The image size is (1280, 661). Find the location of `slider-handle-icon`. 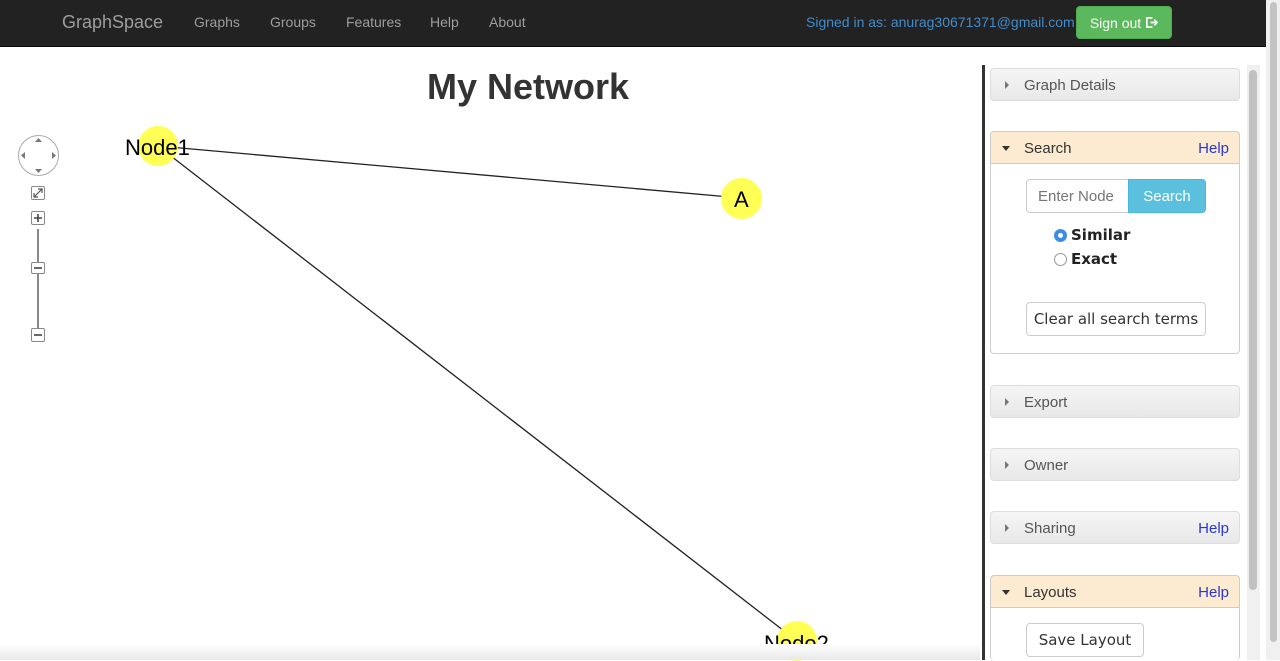

slider-handle-icon is located at coordinates (38, 268).